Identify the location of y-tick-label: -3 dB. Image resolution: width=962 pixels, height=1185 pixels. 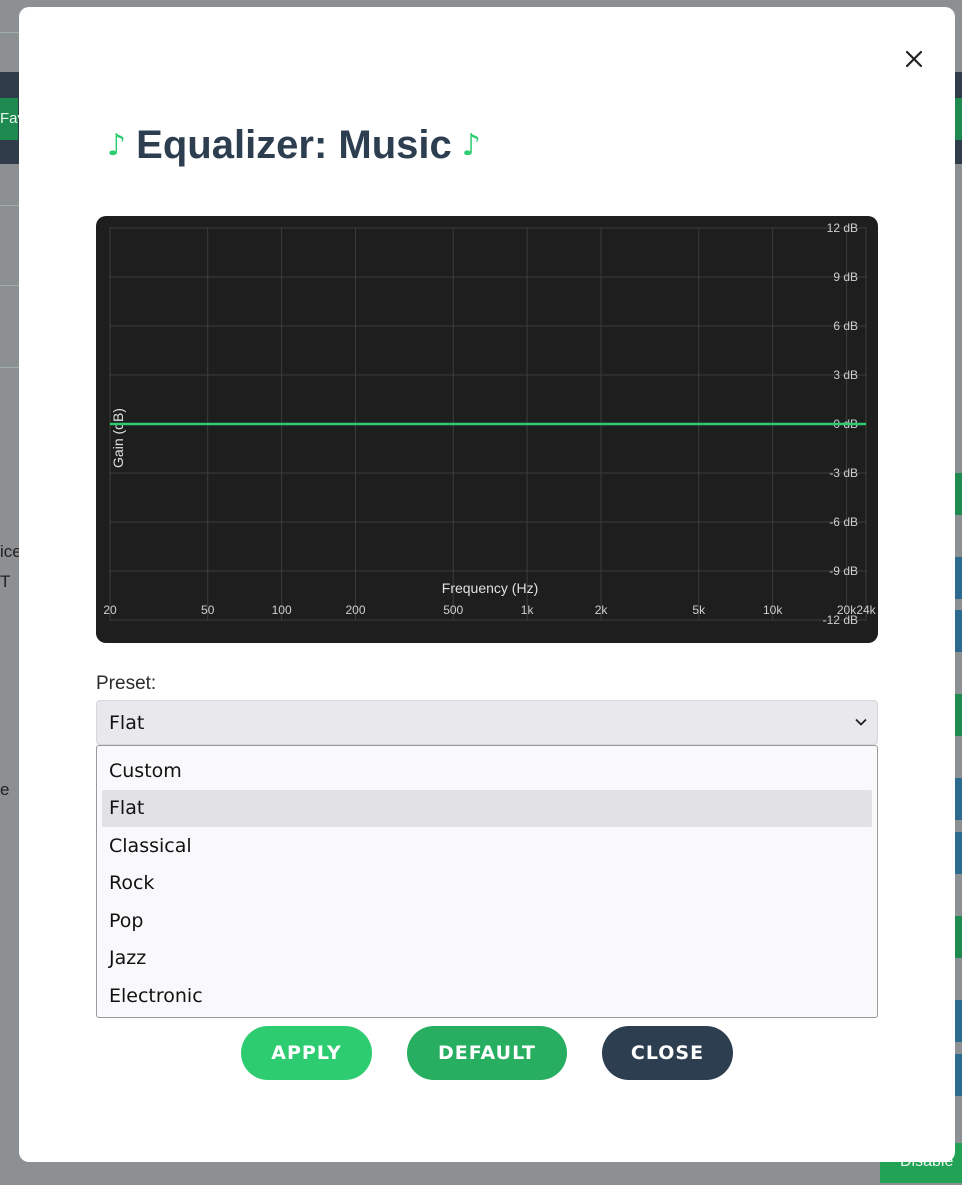
(843, 473).